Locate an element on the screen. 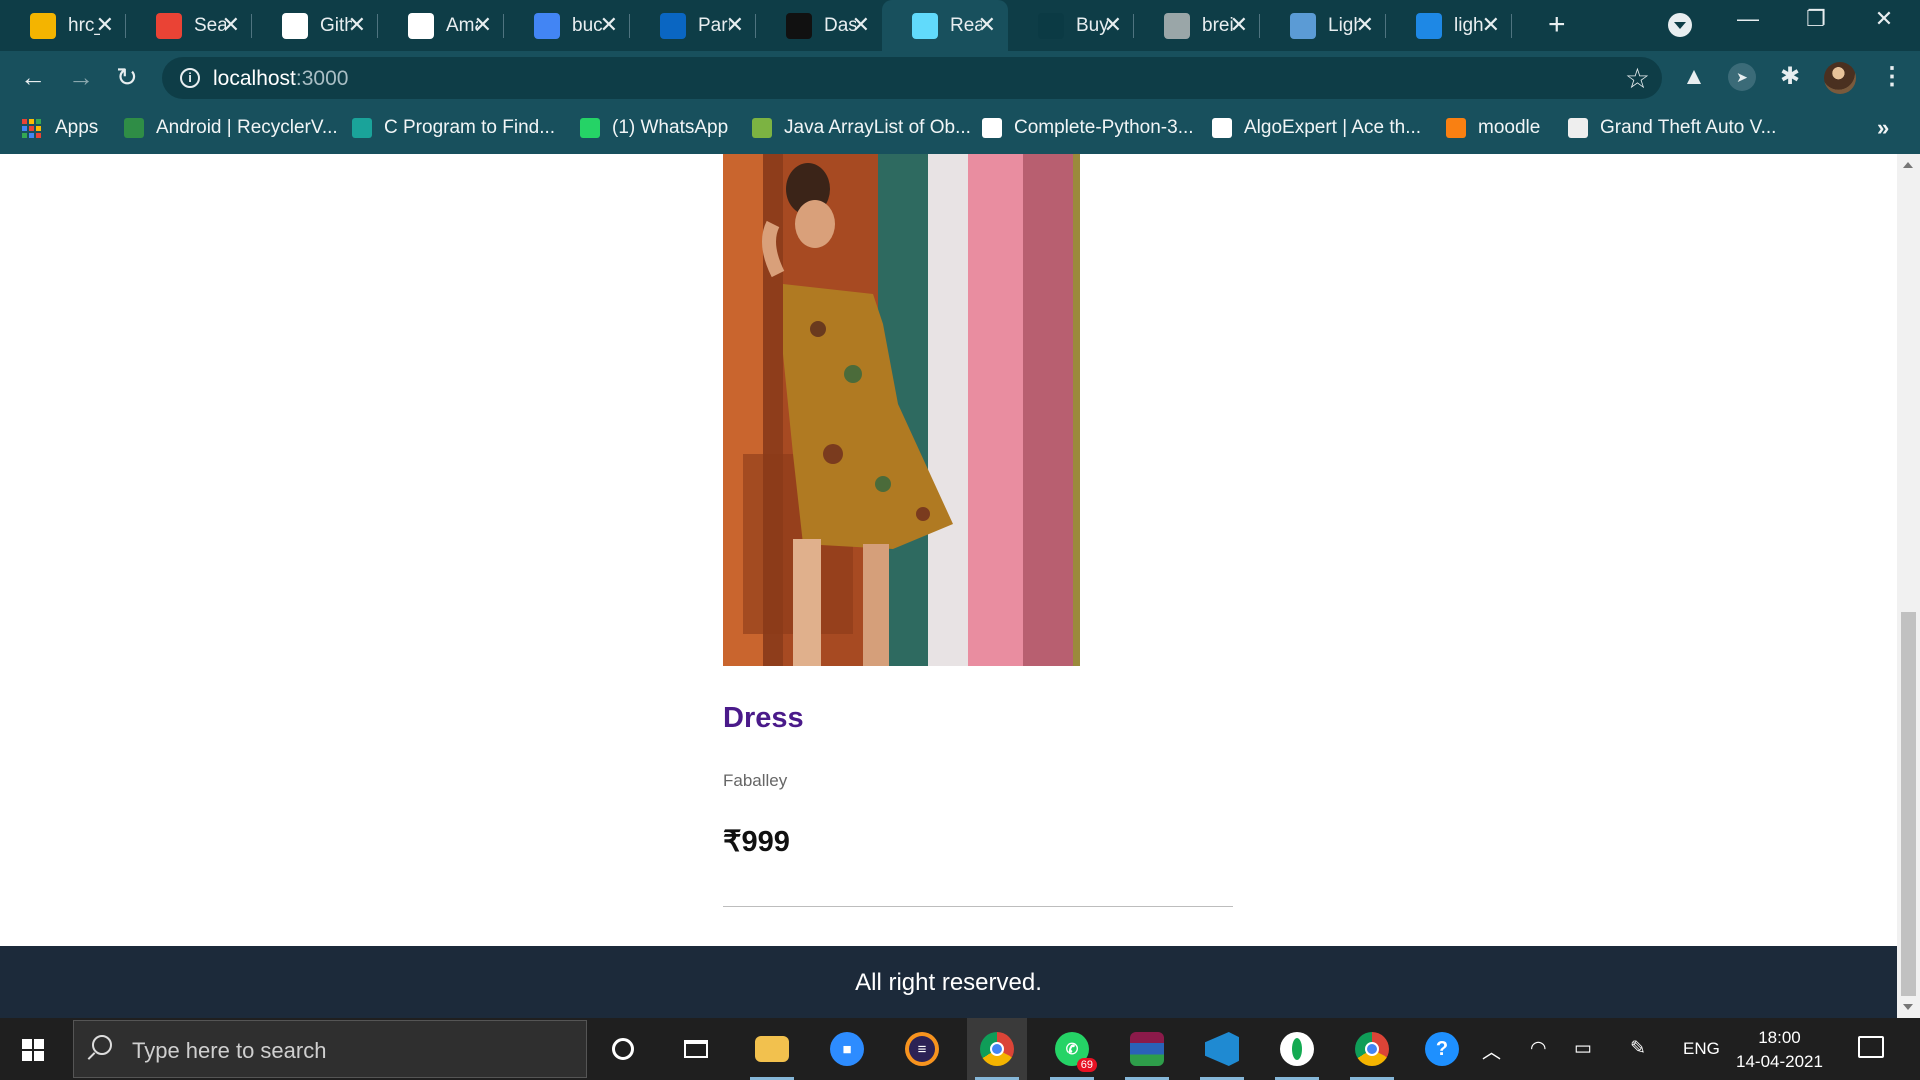  browser-tab: Sear✕ is located at coordinates (189, 25).